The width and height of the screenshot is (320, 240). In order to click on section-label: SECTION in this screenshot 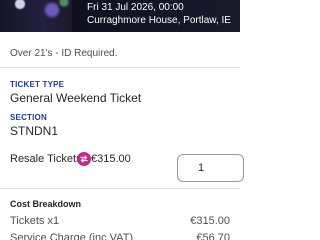, I will do `click(28, 117)`.